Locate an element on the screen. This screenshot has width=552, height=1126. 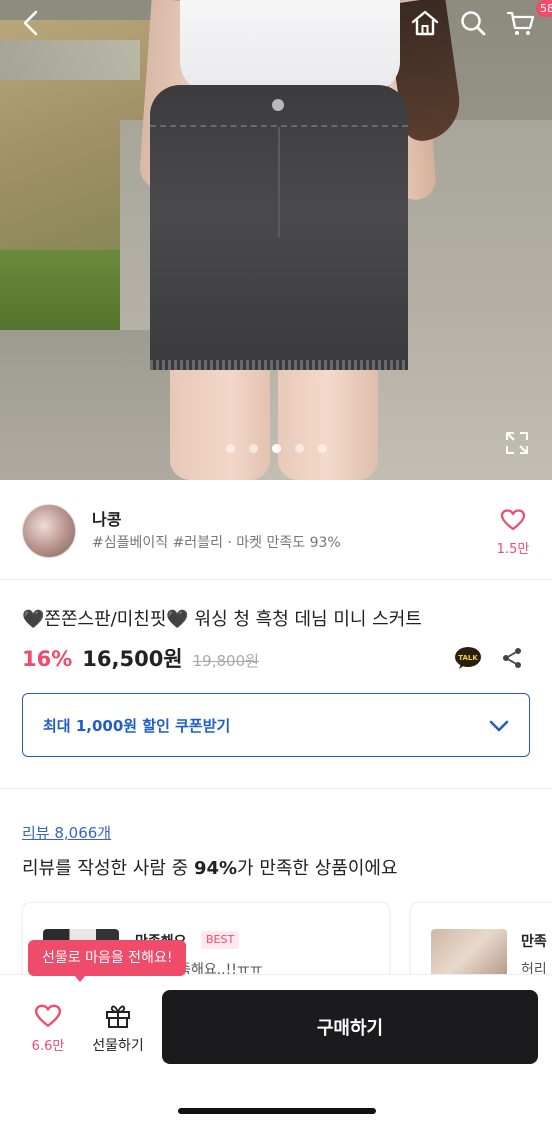
share-icon is located at coordinates (512, 658).